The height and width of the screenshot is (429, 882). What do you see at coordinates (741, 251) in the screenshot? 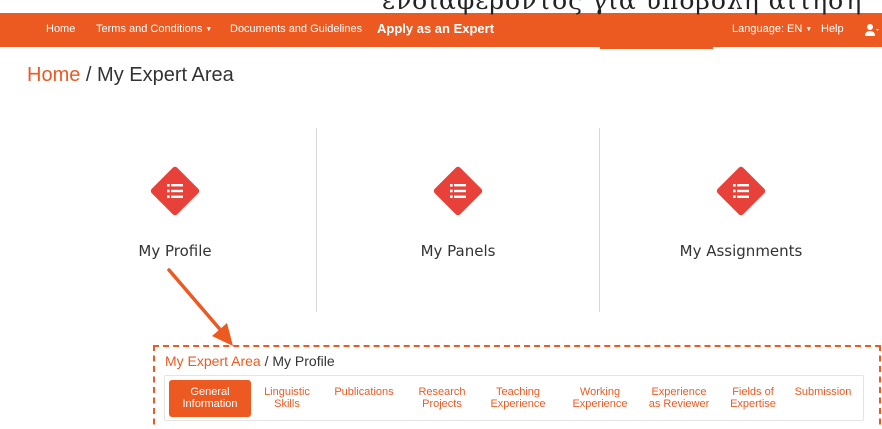
I see `tile-label: My Assignments` at bounding box center [741, 251].